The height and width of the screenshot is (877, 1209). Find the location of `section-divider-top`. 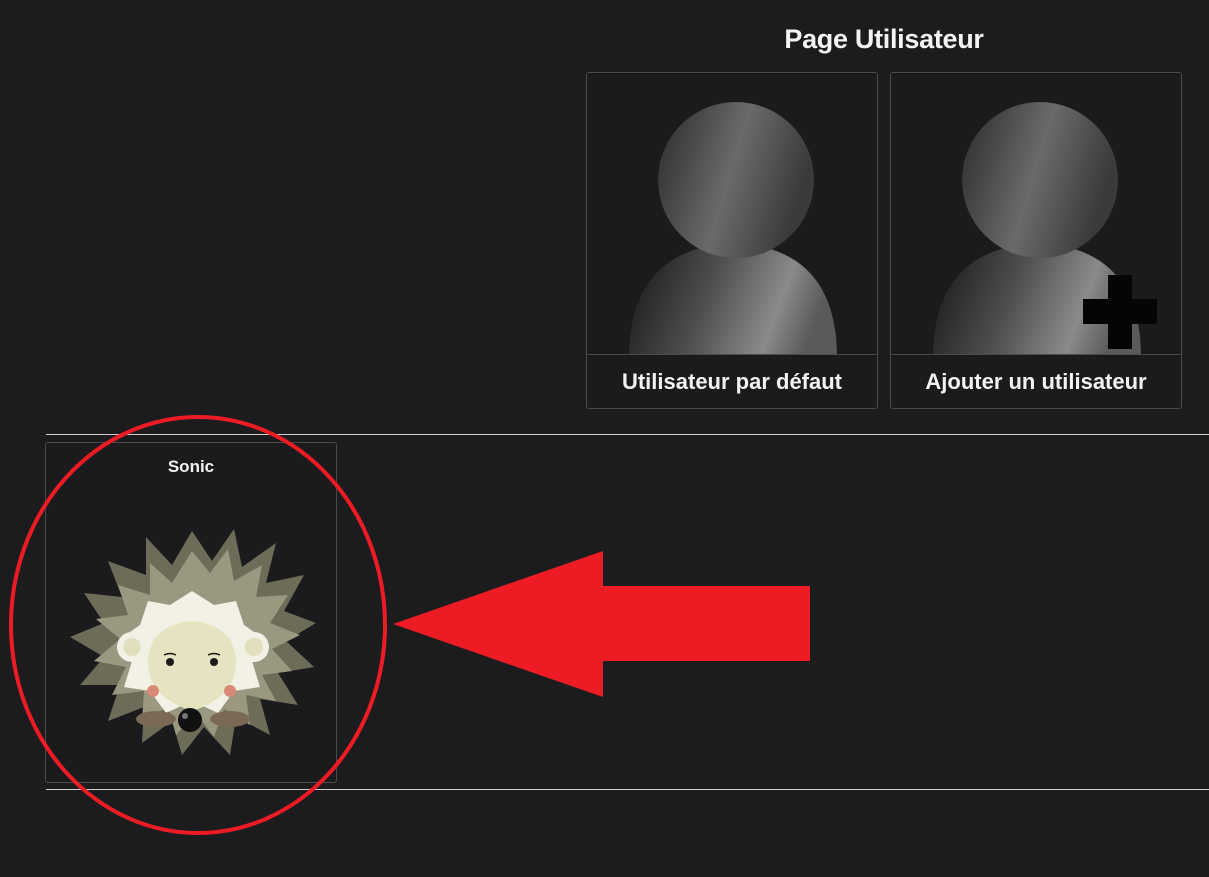

section-divider-top is located at coordinates (627, 434).